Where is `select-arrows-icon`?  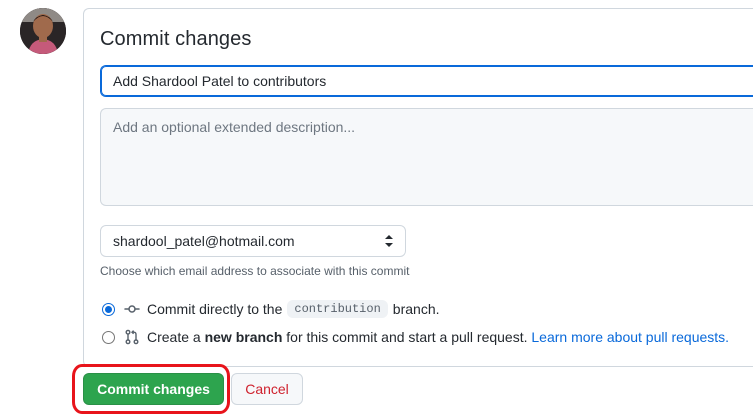
select-arrows-icon is located at coordinates (389, 241).